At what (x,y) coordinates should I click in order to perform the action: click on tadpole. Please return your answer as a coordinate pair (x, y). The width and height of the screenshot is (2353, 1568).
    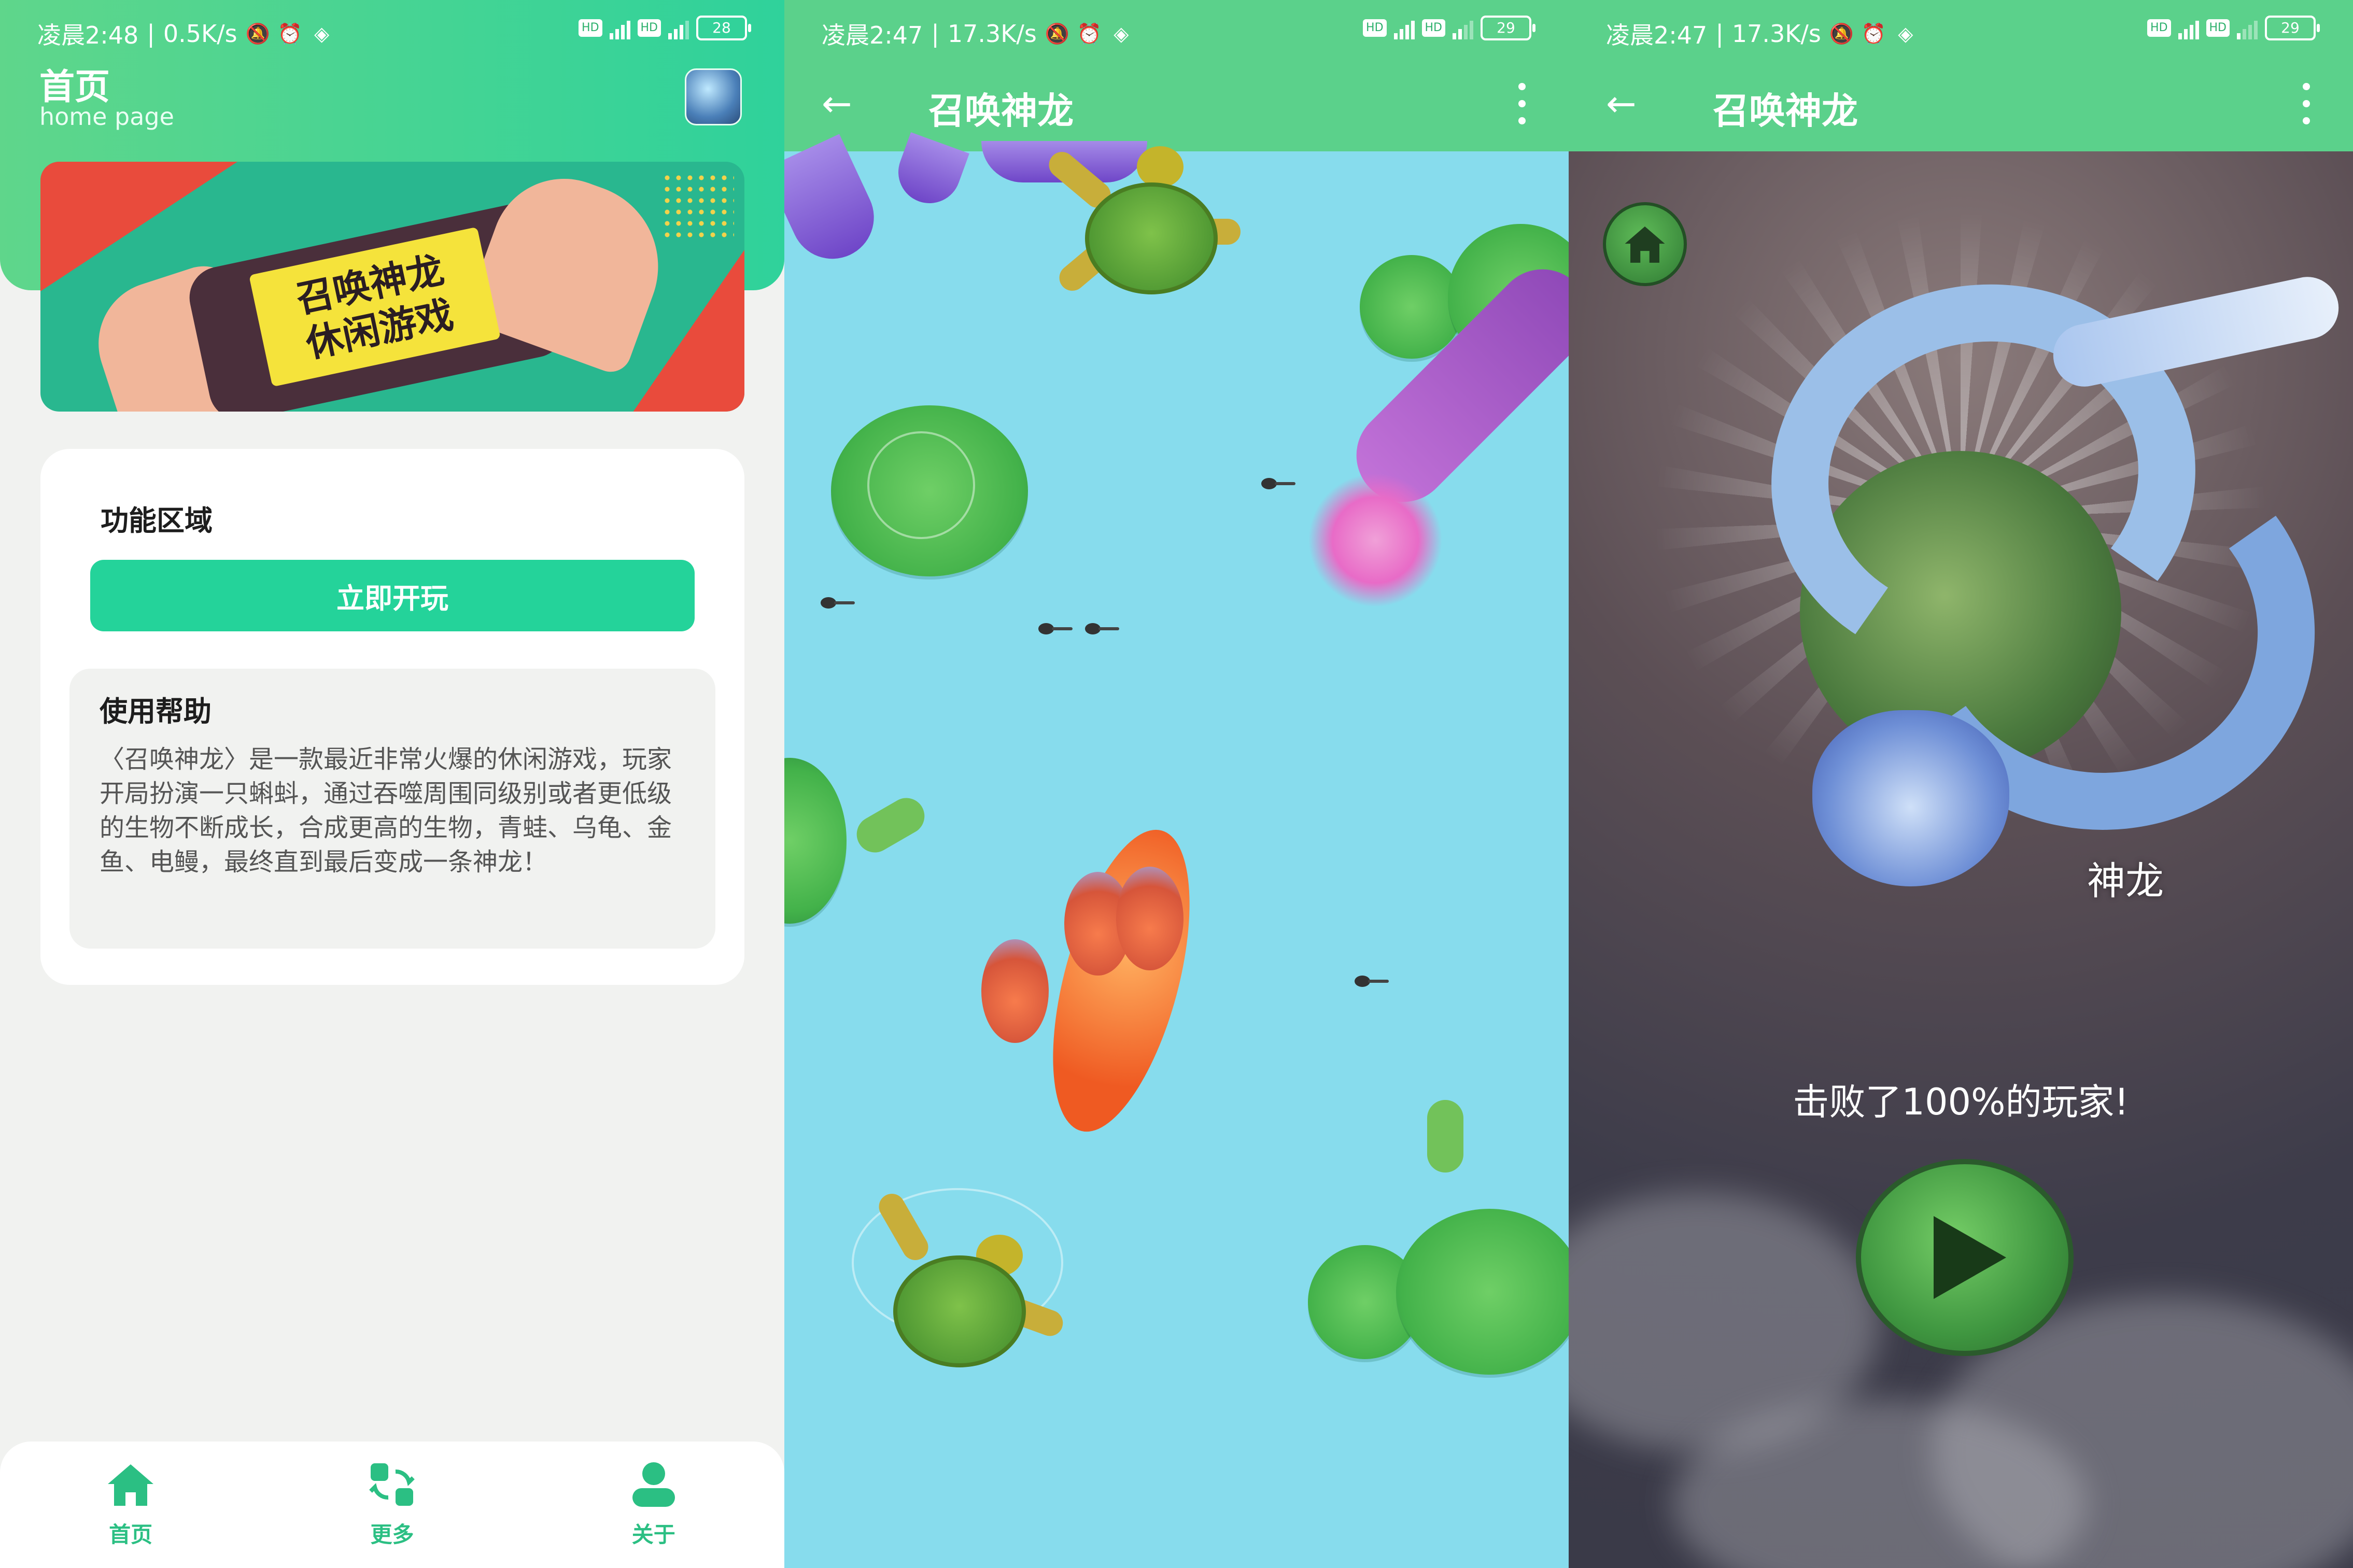
    Looking at the image, I should click on (838, 603).